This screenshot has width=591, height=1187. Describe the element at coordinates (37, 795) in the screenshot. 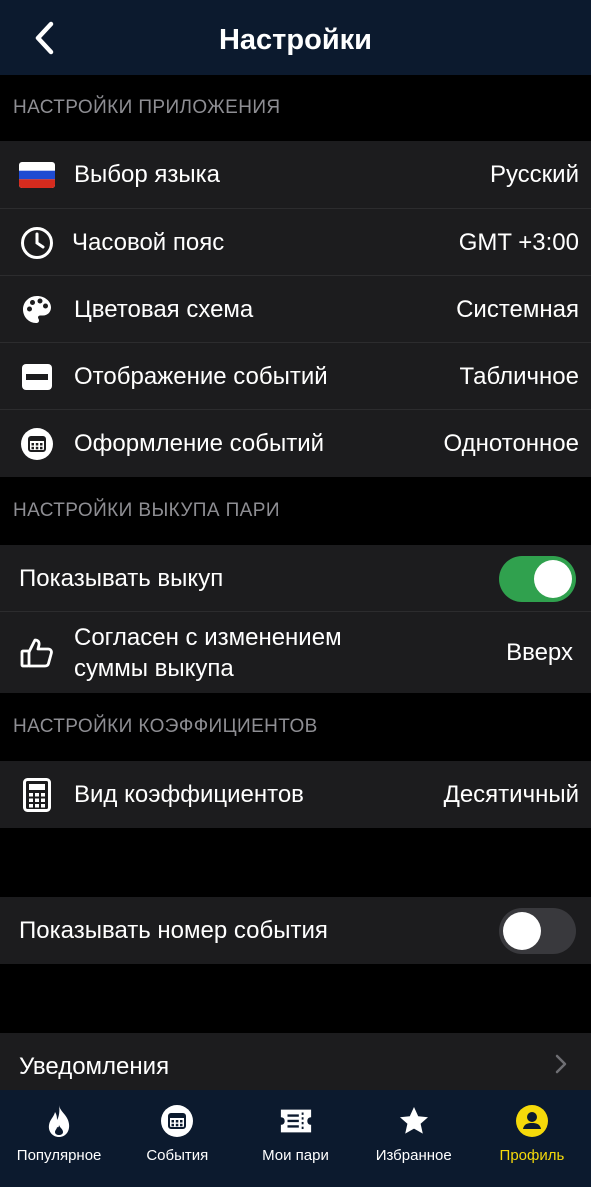

I see `calculator-icon` at that location.